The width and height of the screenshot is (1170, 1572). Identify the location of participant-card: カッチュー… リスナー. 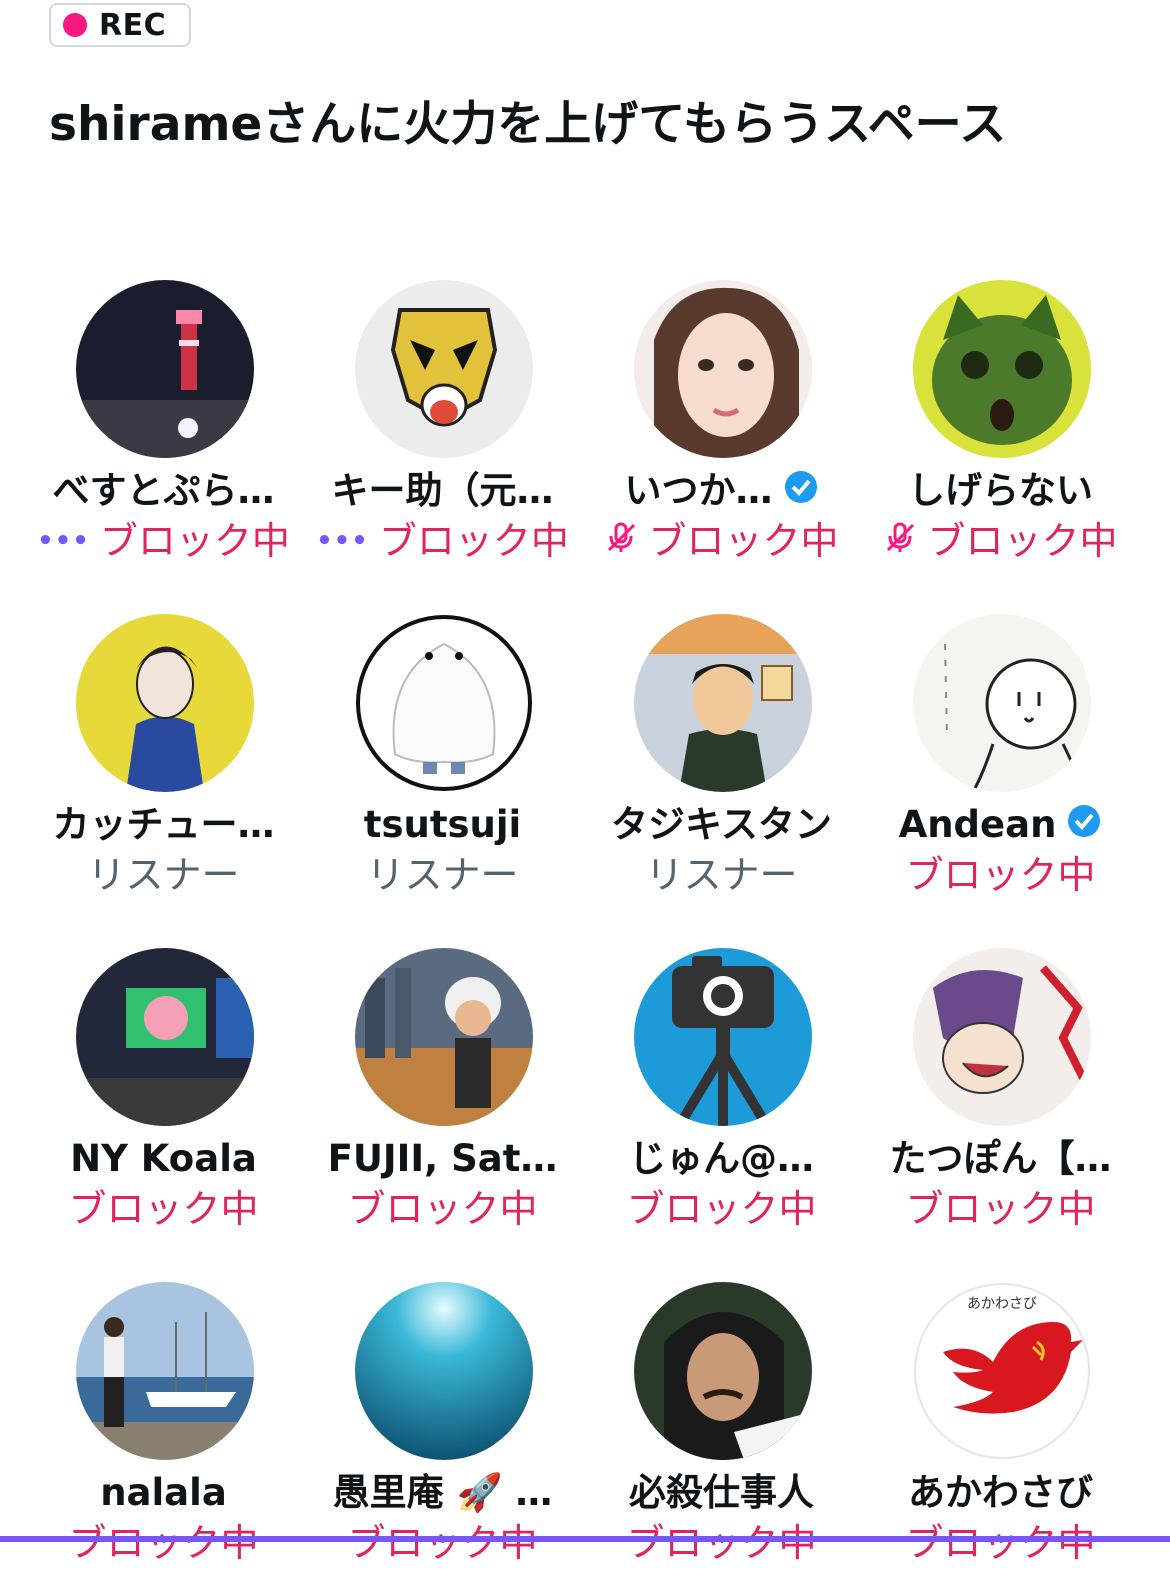
(163, 759).